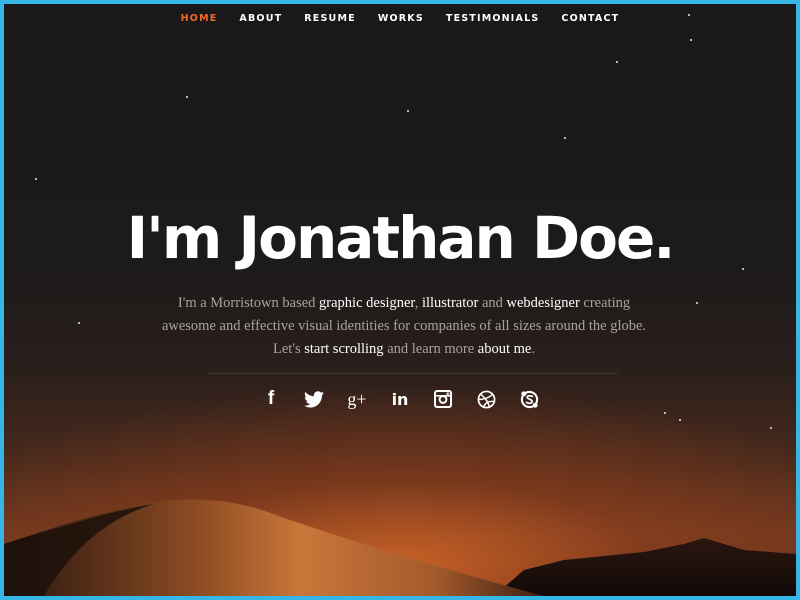 The height and width of the screenshot is (600, 800). Describe the element at coordinates (199, 18) in the screenshot. I see `nav-item-home: HOME` at that location.